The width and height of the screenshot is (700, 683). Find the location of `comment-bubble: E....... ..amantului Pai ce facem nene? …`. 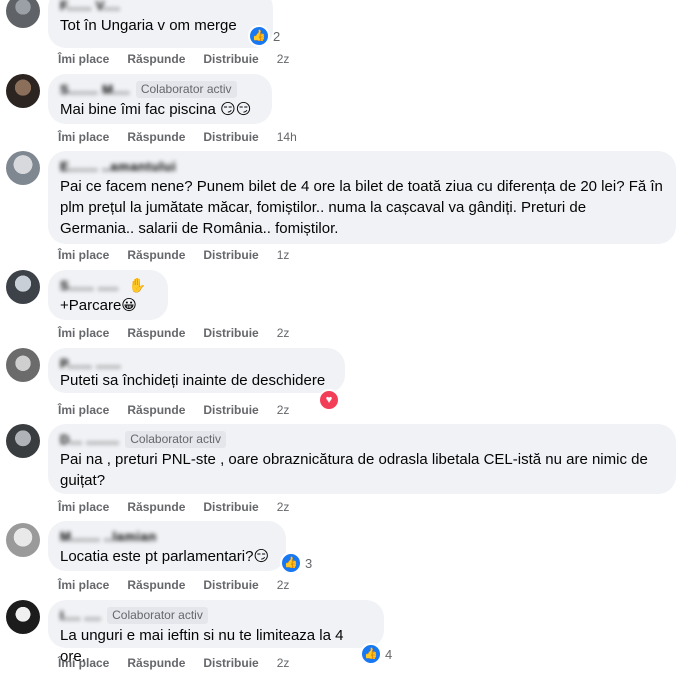

comment-bubble: E....... ..amantului Pai ce facem nene? … is located at coordinates (362, 197).